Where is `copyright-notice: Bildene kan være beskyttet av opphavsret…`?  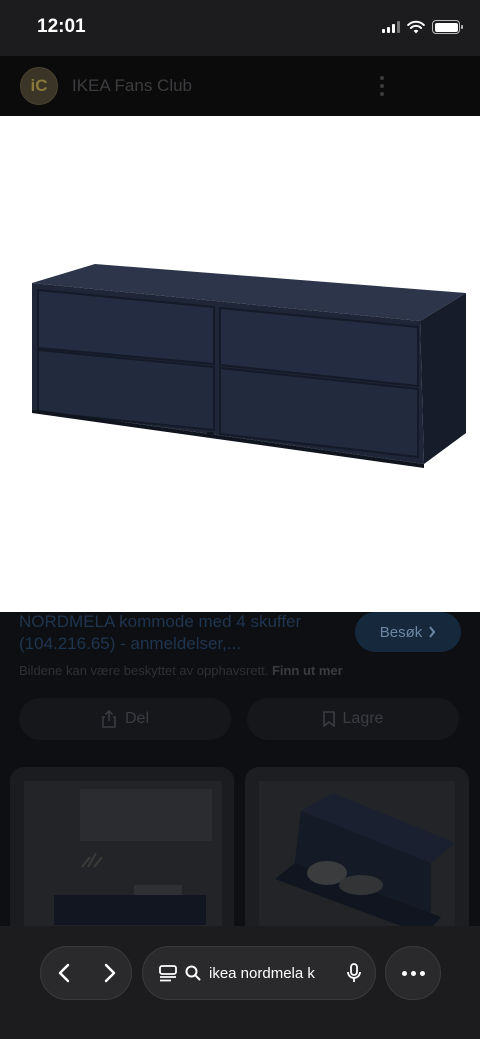 copyright-notice: Bildene kan være beskyttet av opphavsret… is located at coordinates (181, 670).